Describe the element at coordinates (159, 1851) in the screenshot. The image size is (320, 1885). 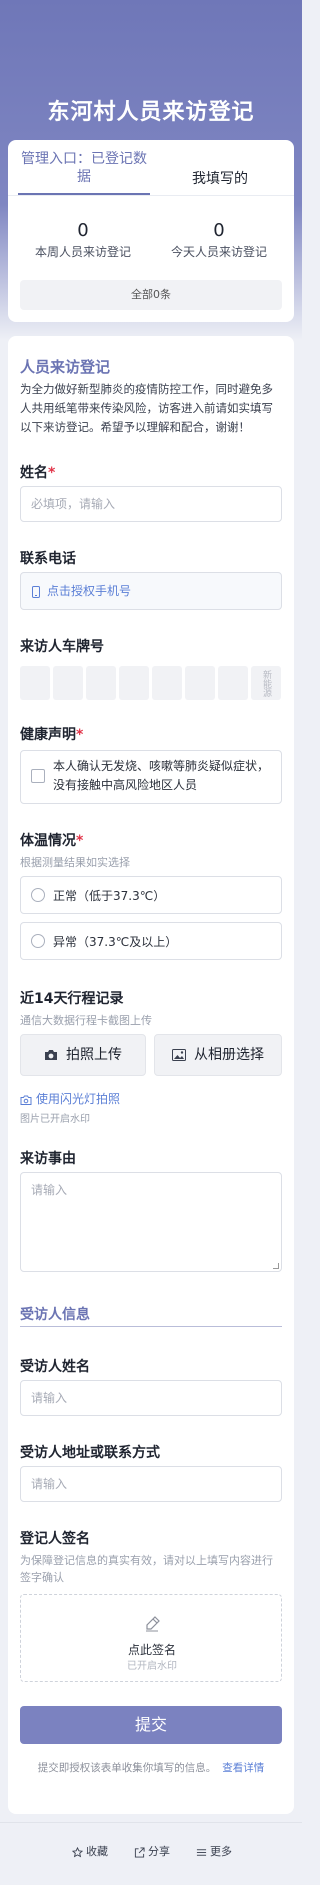
I see `share-label: 分享` at that location.